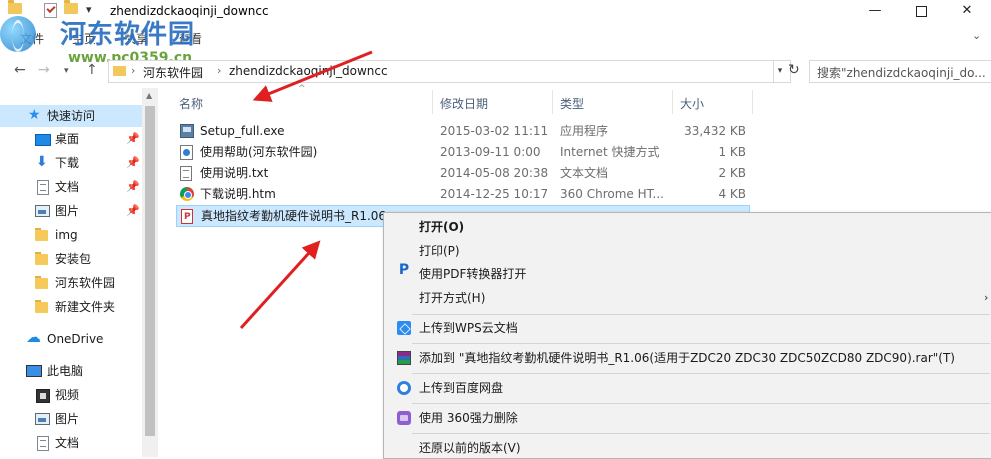 The image size is (991, 459). I want to click on menu-label: 打开(O), so click(442, 227).